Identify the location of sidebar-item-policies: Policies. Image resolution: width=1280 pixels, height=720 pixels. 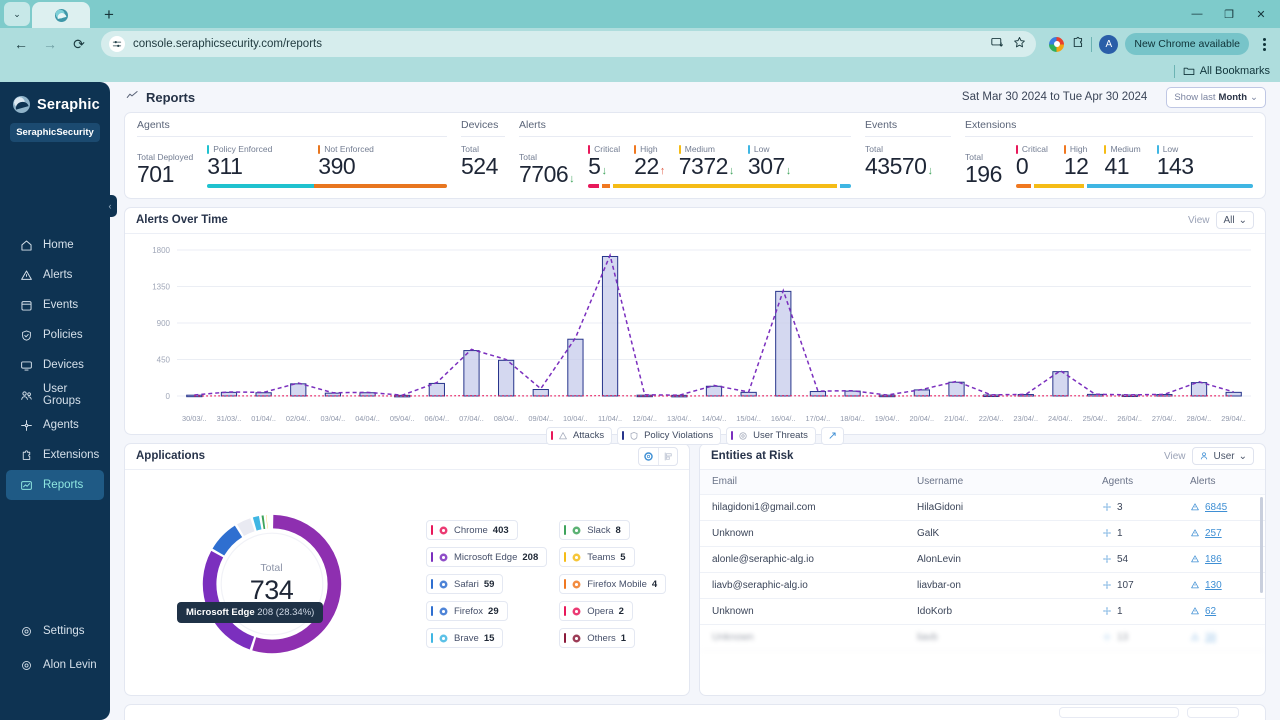
(55, 335).